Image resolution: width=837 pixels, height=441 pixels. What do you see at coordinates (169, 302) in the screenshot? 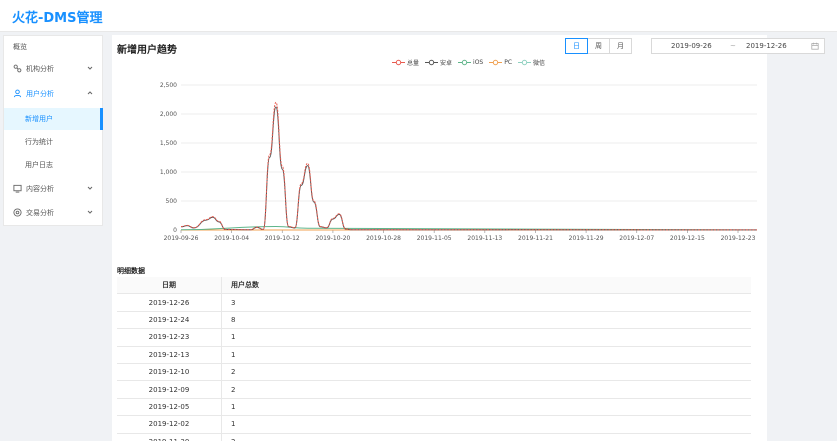
I see `cell-date: 2019-12-26` at bounding box center [169, 302].